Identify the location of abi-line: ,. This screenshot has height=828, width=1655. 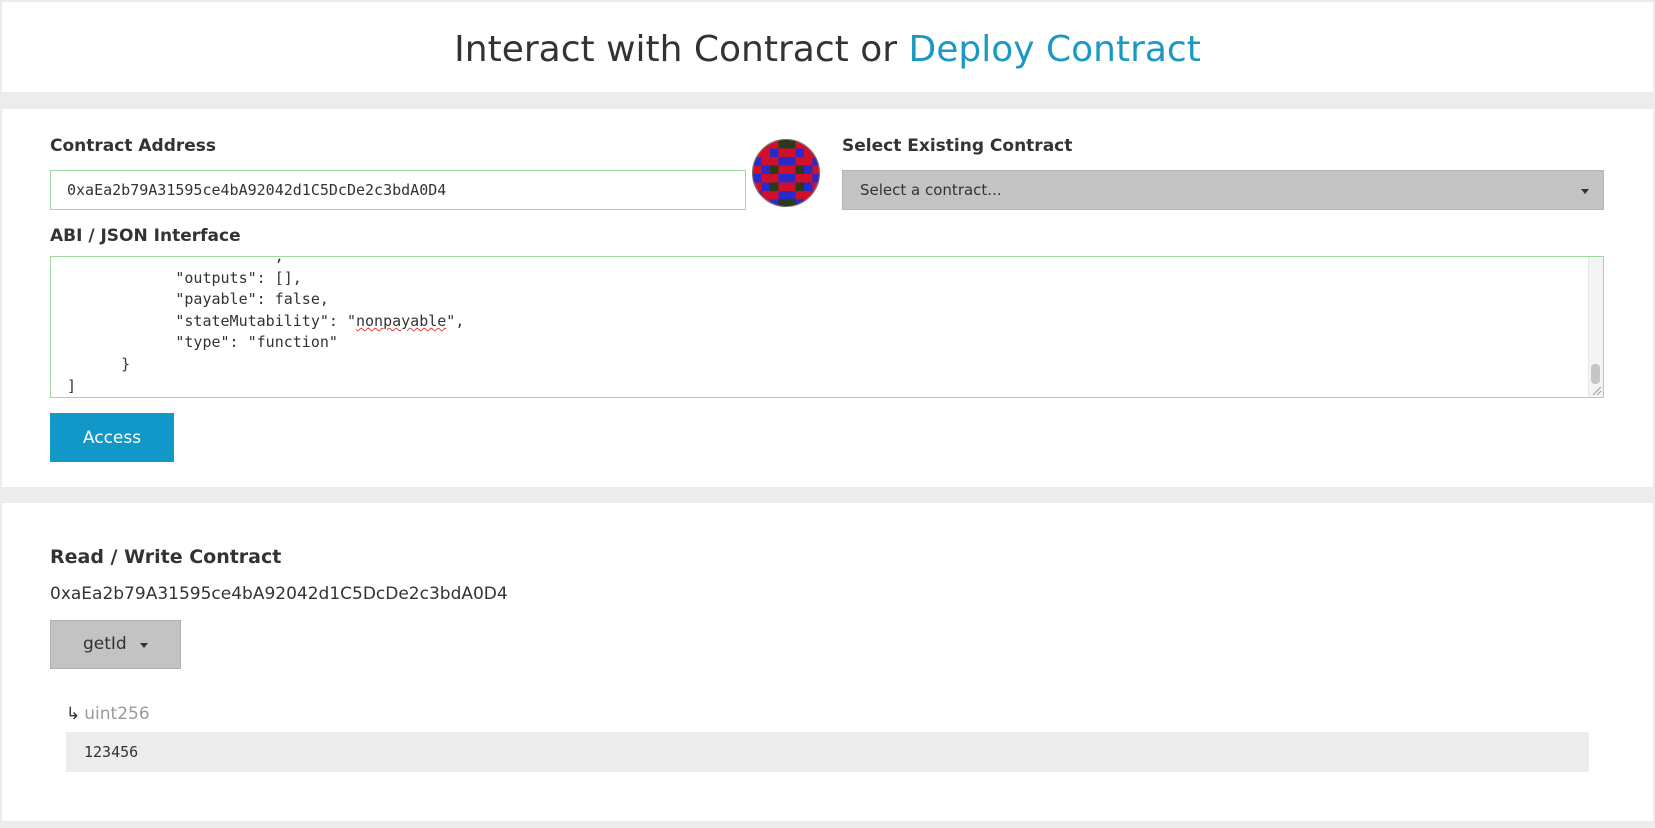
(175, 260).